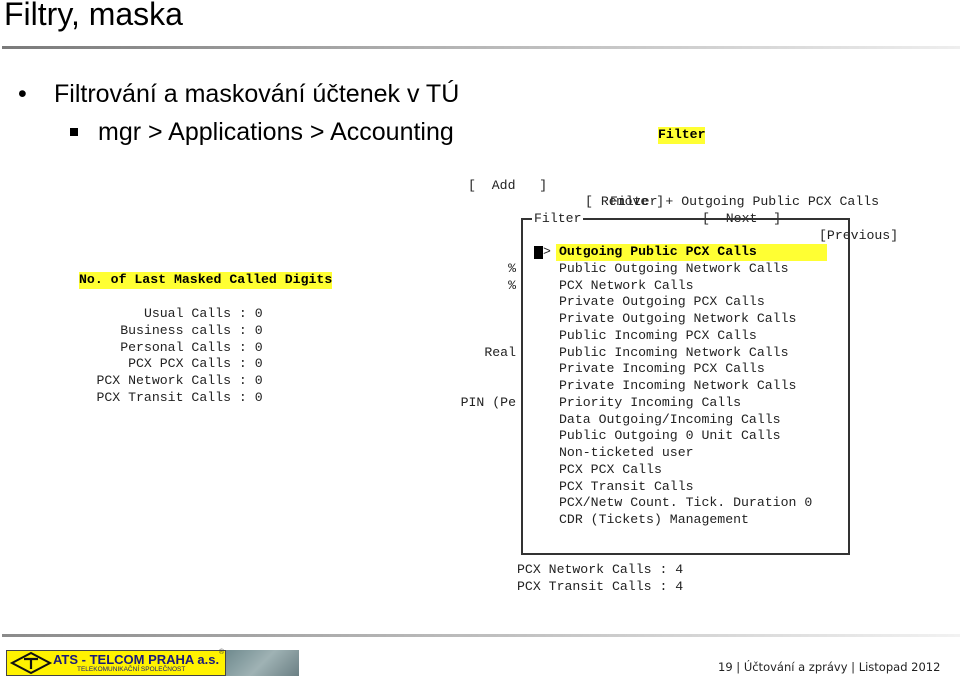 The height and width of the screenshot is (677, 960). I want to click on logo-name: ATS - TELCOM PRAHA a.s., so click(136, 659).